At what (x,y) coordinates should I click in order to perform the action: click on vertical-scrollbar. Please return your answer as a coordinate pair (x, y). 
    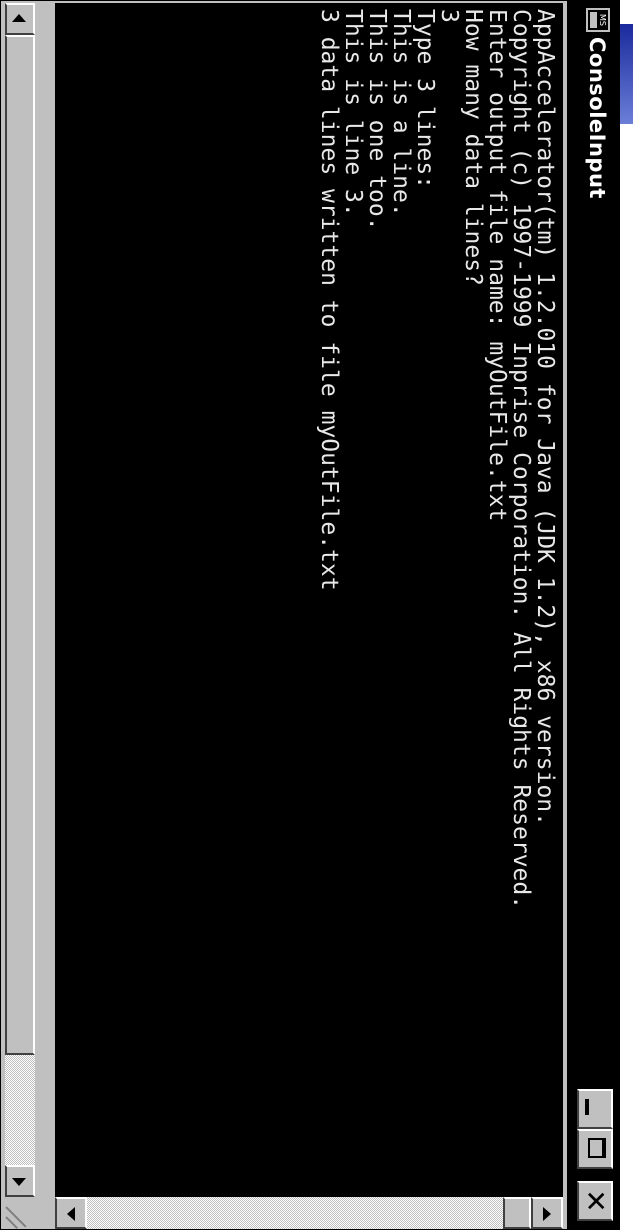
    Looking at the image, I should click on (309, 1213).